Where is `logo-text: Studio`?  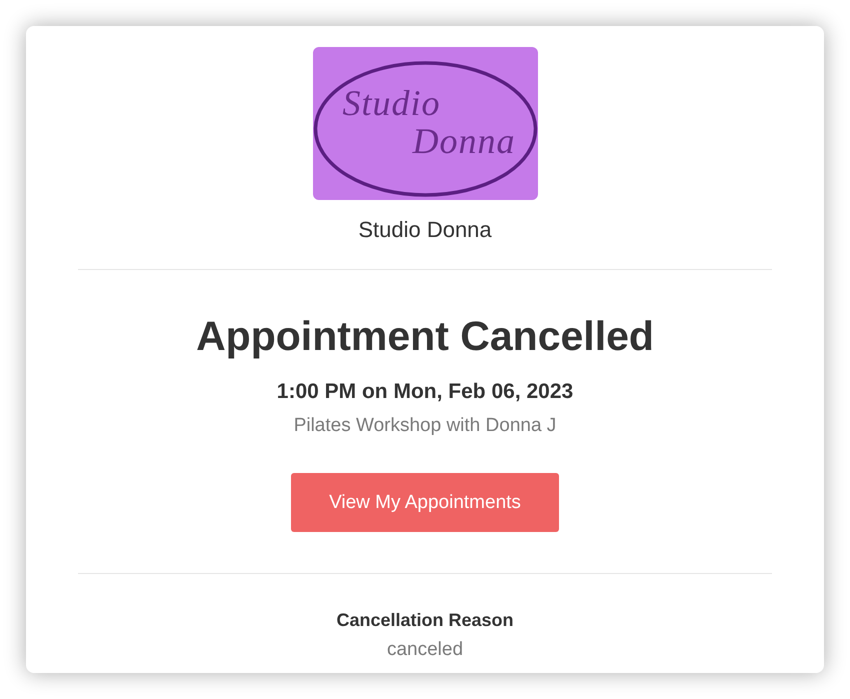 logo-text: Studio is located at coordinates (391, 103).